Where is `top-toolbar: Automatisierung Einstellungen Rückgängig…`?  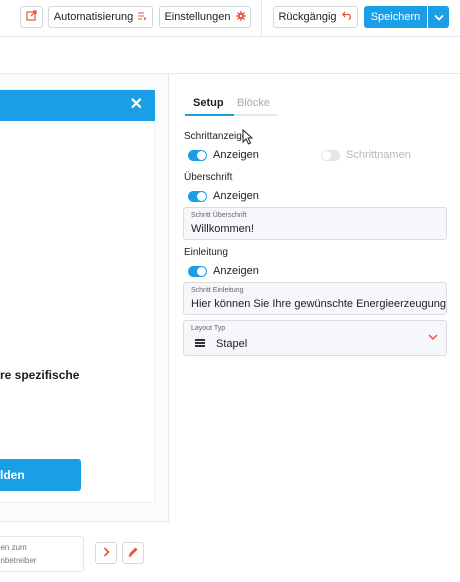 top-toolbar: Automatisierung Einstellungen Rückgängig… is located at coordinates (230, 18).